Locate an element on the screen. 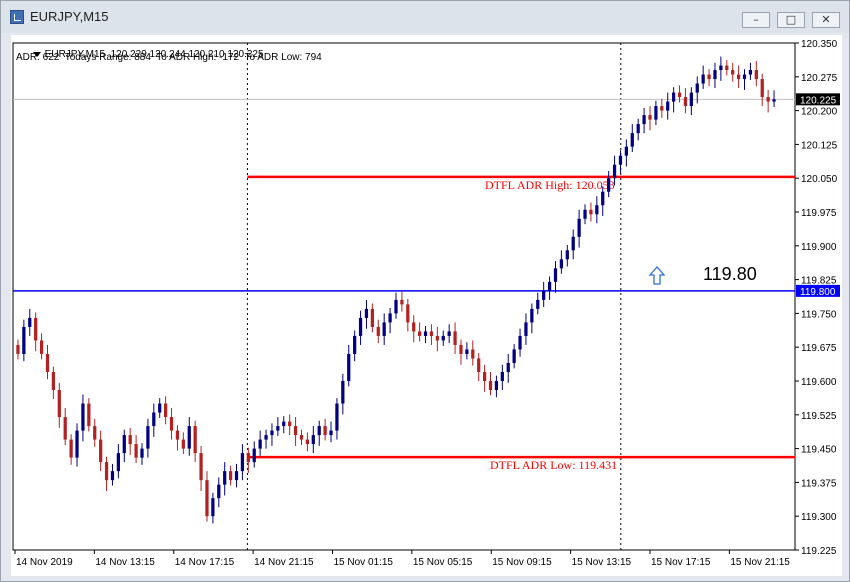 The width and height of the screenshot is (850, 582). y-tick-label: 120.125 is located at coordinates (819, 145).